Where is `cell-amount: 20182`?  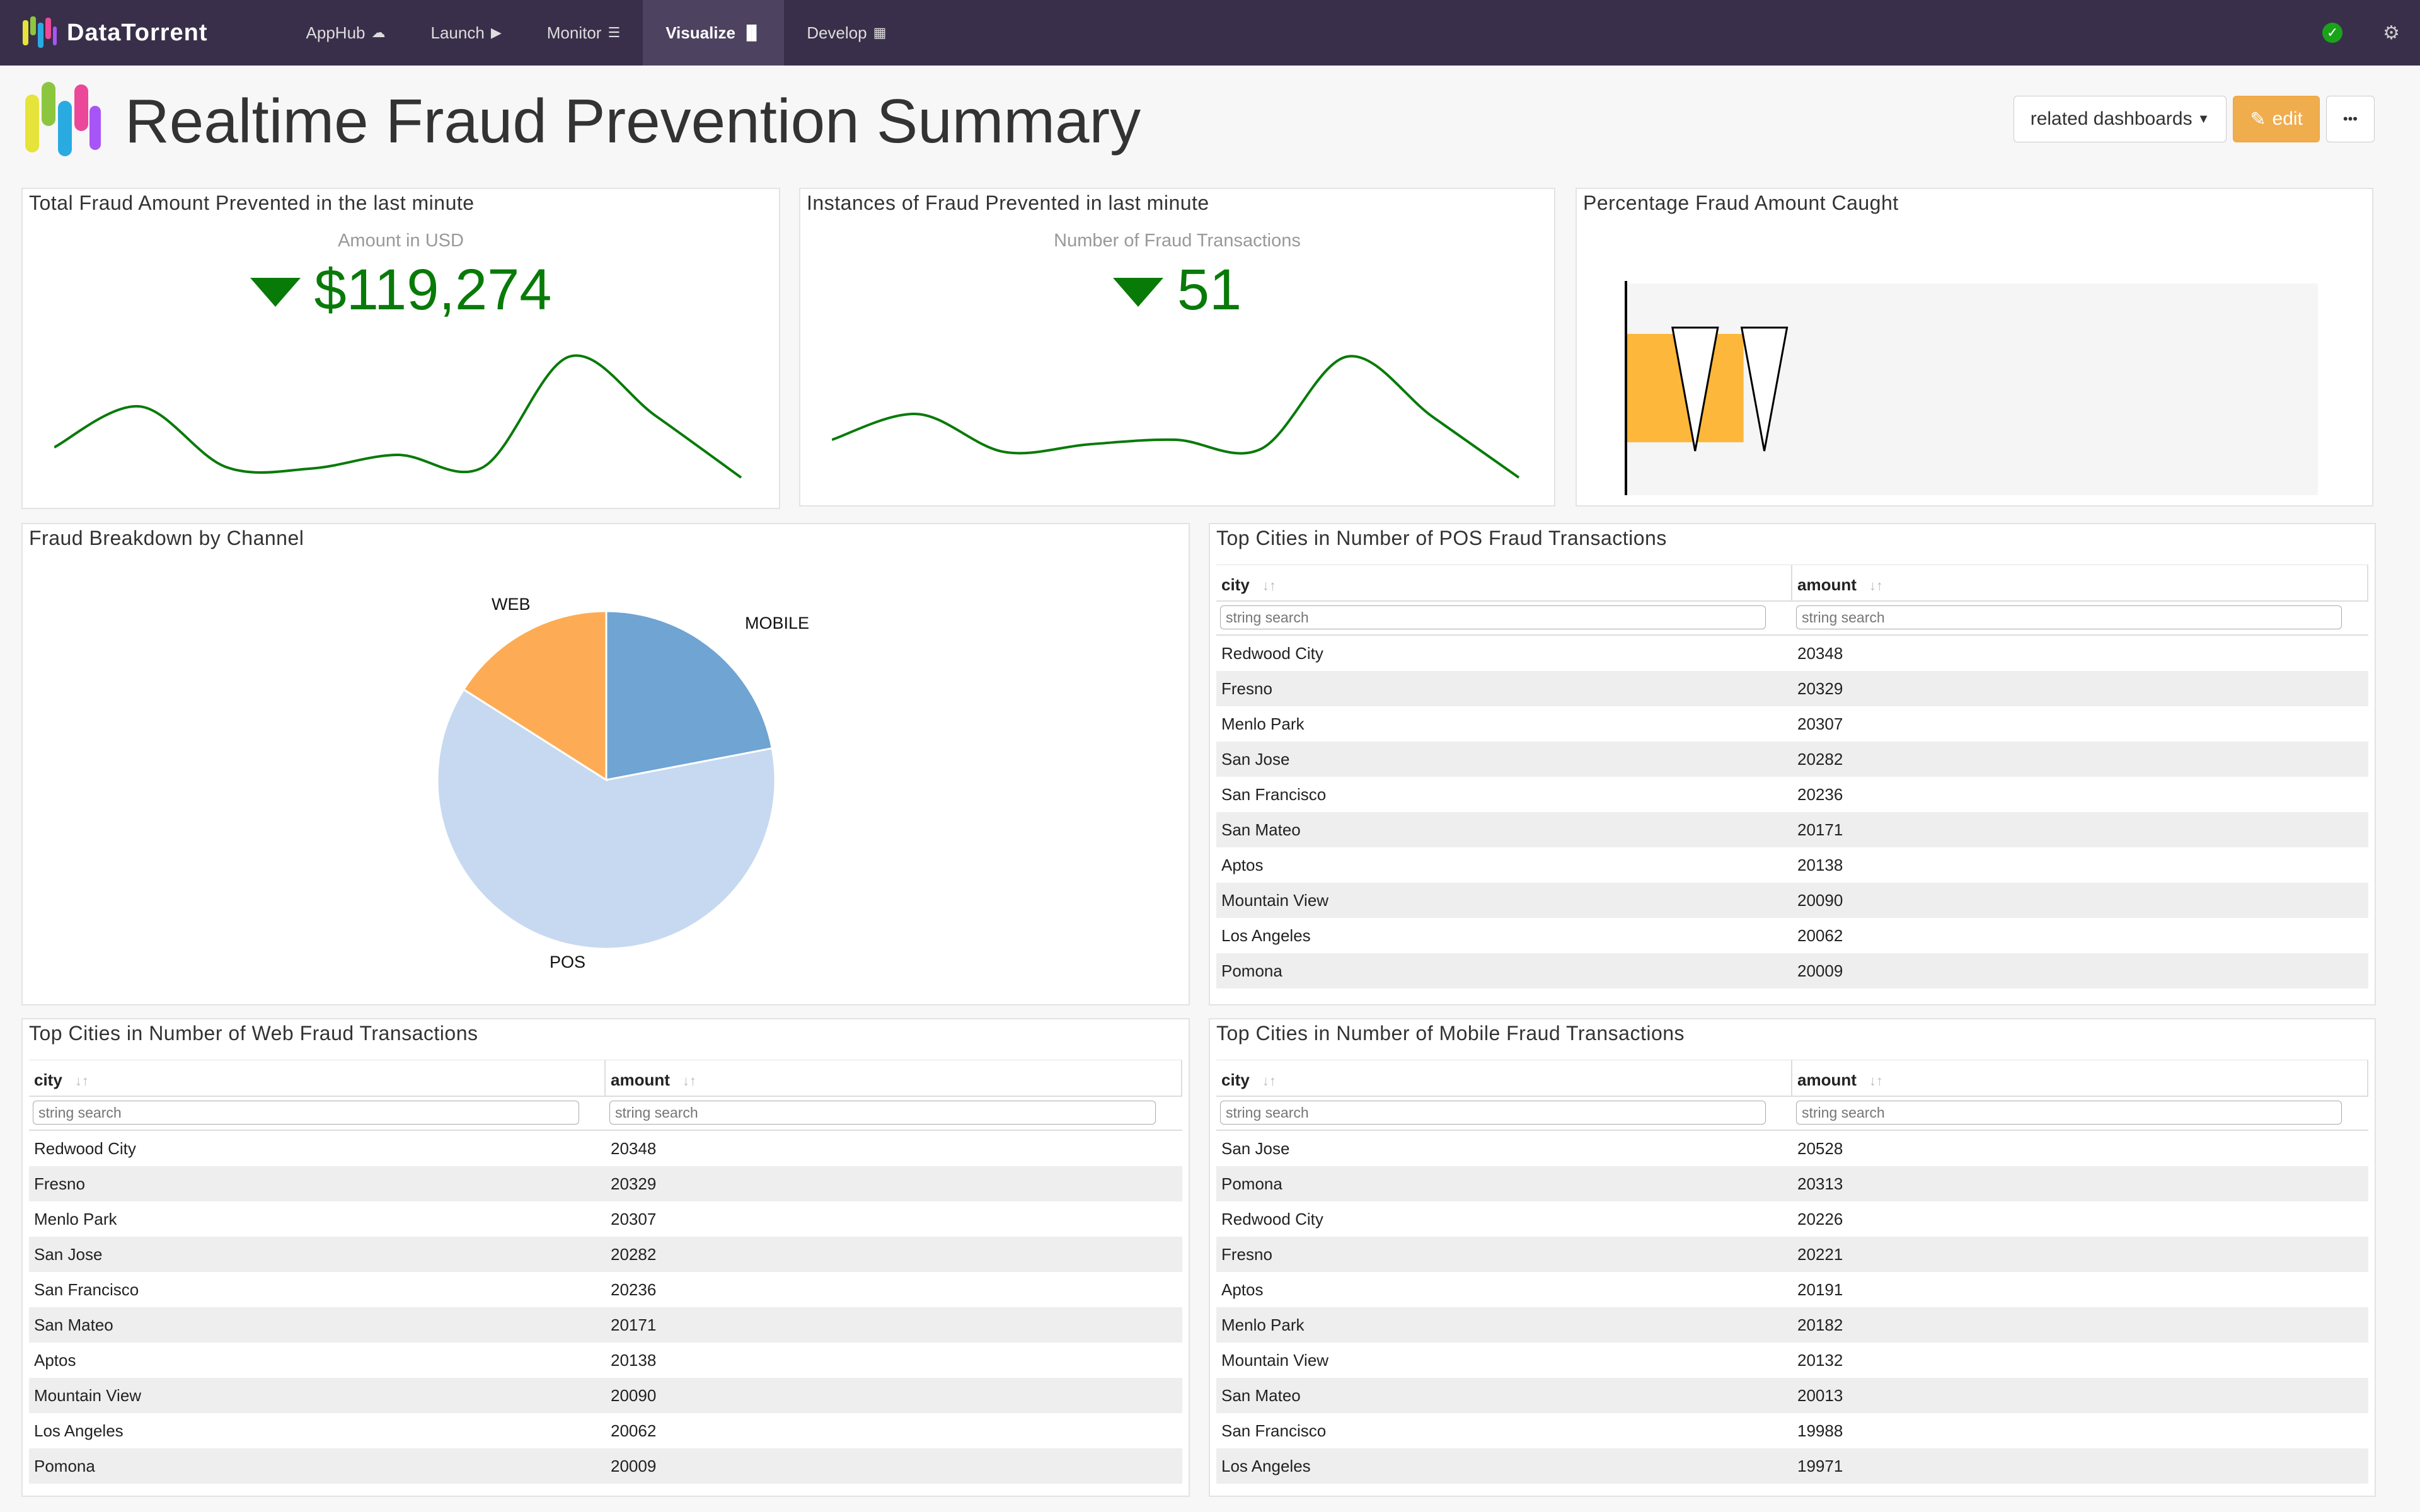 cell-amount: 20182 is located at coordinates (1820, 1324).